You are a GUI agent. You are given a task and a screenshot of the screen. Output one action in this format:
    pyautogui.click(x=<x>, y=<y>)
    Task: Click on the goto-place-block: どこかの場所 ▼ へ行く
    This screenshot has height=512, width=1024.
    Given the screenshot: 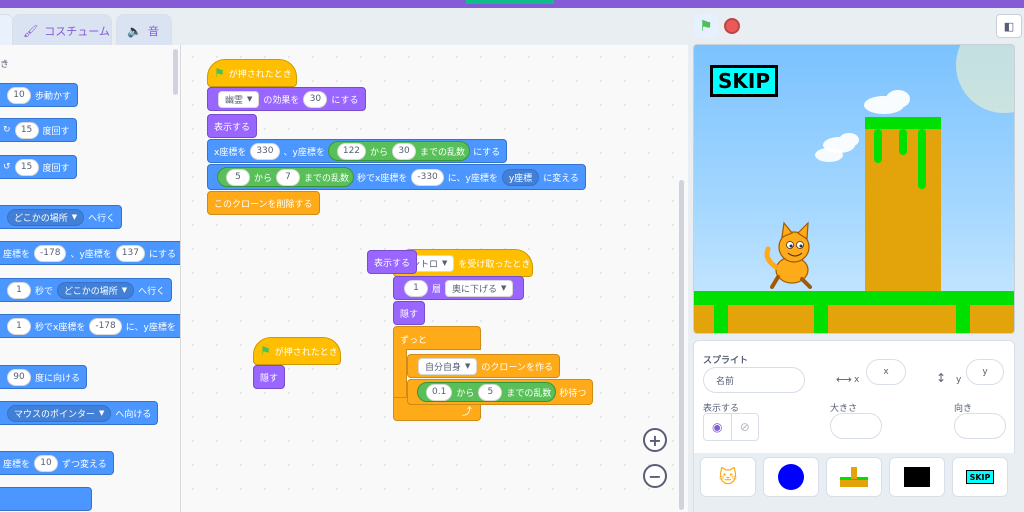 What is the action you would take?
    pyautogui.click(x=61, y=217)
    